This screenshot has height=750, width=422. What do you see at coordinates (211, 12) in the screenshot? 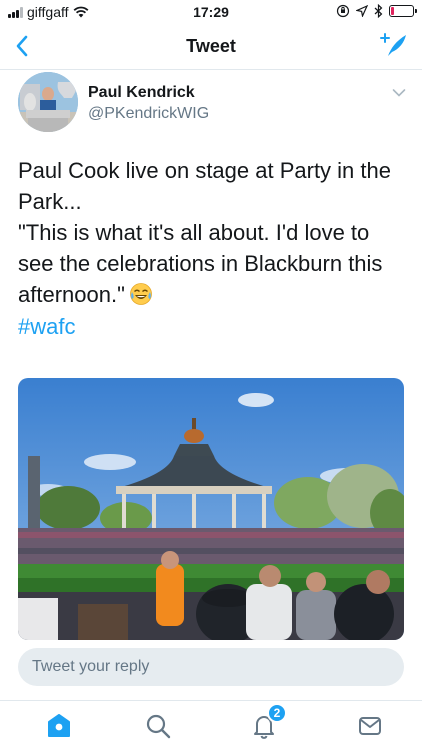
I see `status-bar: giffgaff 17:29` at bounding box center [211, 12].